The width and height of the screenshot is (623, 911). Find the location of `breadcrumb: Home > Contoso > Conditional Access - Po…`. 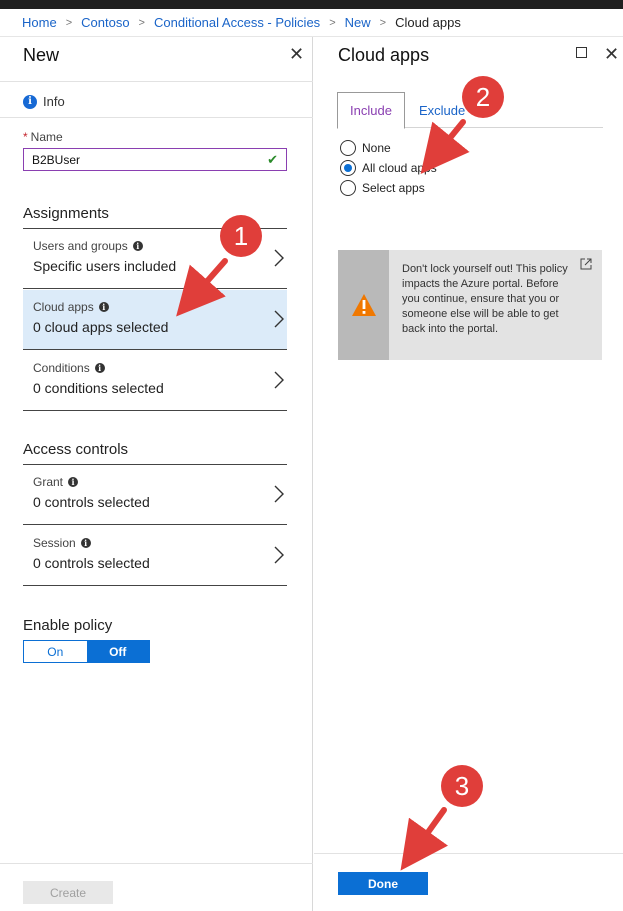

breadcrumb: Home > Contoso > Conditional Access - Po… is located at coordinates (311, 23).